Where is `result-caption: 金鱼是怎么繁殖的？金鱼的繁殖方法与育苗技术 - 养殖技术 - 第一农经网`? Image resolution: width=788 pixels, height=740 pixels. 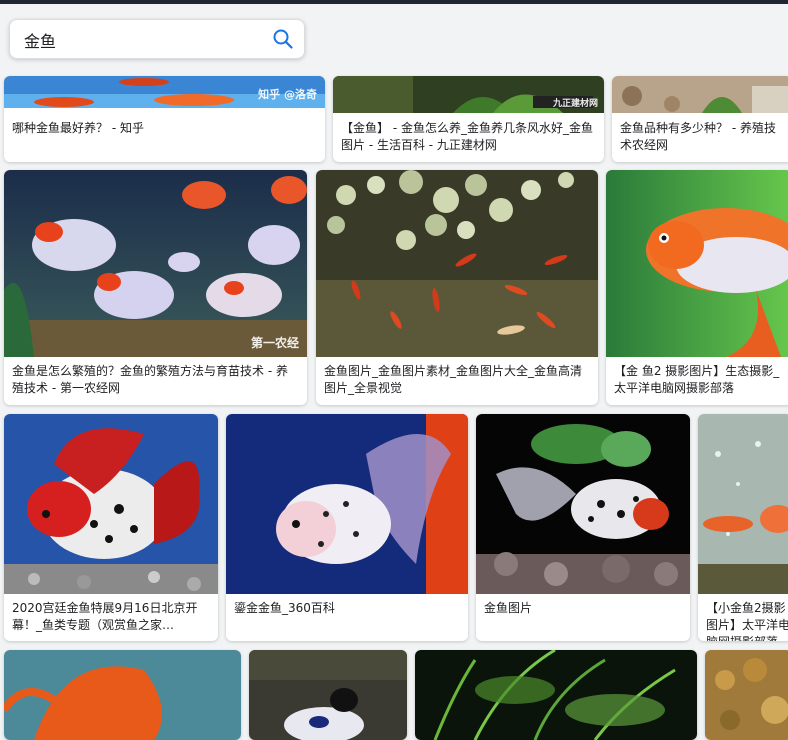
result-caption: 金鱼是怎么繁殖的？金鱼的繁殖方法与育苗技术 - 养殖技术 - 第一农经网 is located at coordinates (150, 379).